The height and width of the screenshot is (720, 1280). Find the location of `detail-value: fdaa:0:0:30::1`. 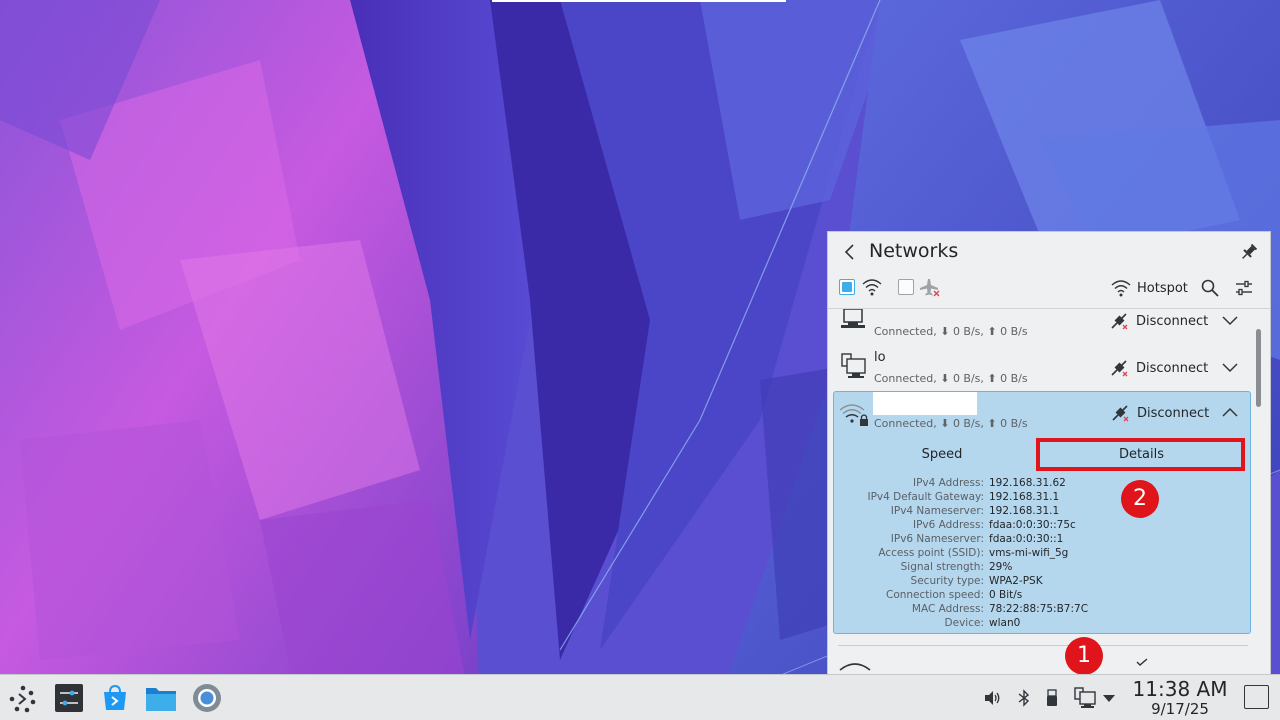

detail-value: fdaa:0:0:30::1 is located at coordinates (1026, 539).